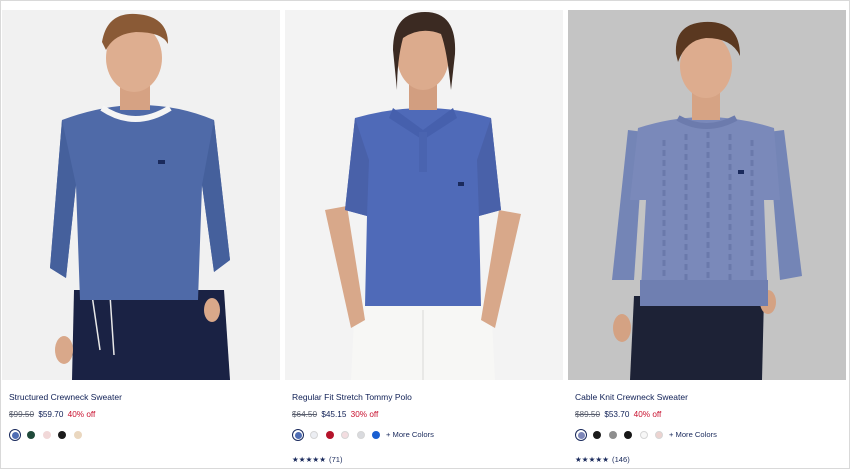  Describe the element at coordinates (144, 414) in the screenshot. I see `price-row: $99.50 $59.70 40% off` at that location.